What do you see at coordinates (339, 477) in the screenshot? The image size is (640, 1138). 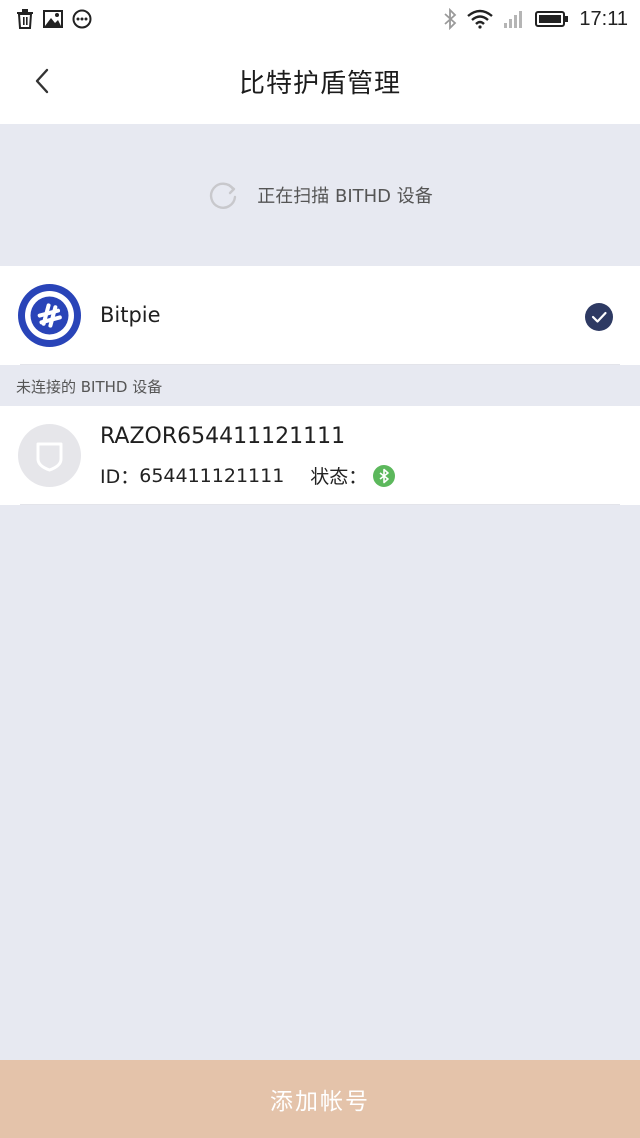 I see `device-status-label: 状态：` at bounding box center [339, 477].